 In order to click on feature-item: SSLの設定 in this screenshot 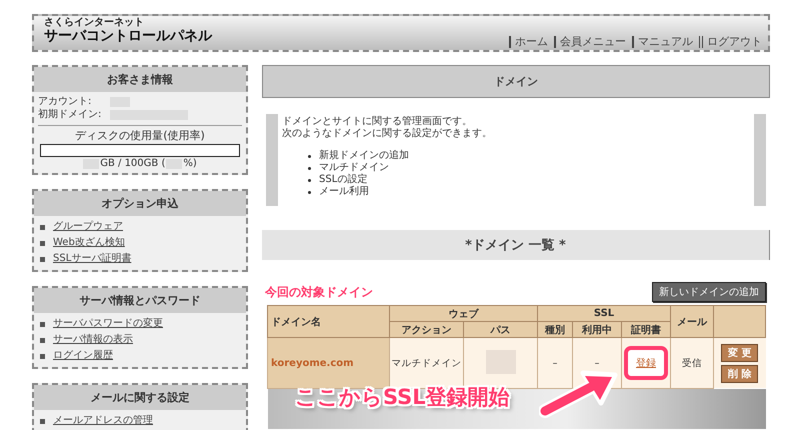, I will do `click(343, 180)`.